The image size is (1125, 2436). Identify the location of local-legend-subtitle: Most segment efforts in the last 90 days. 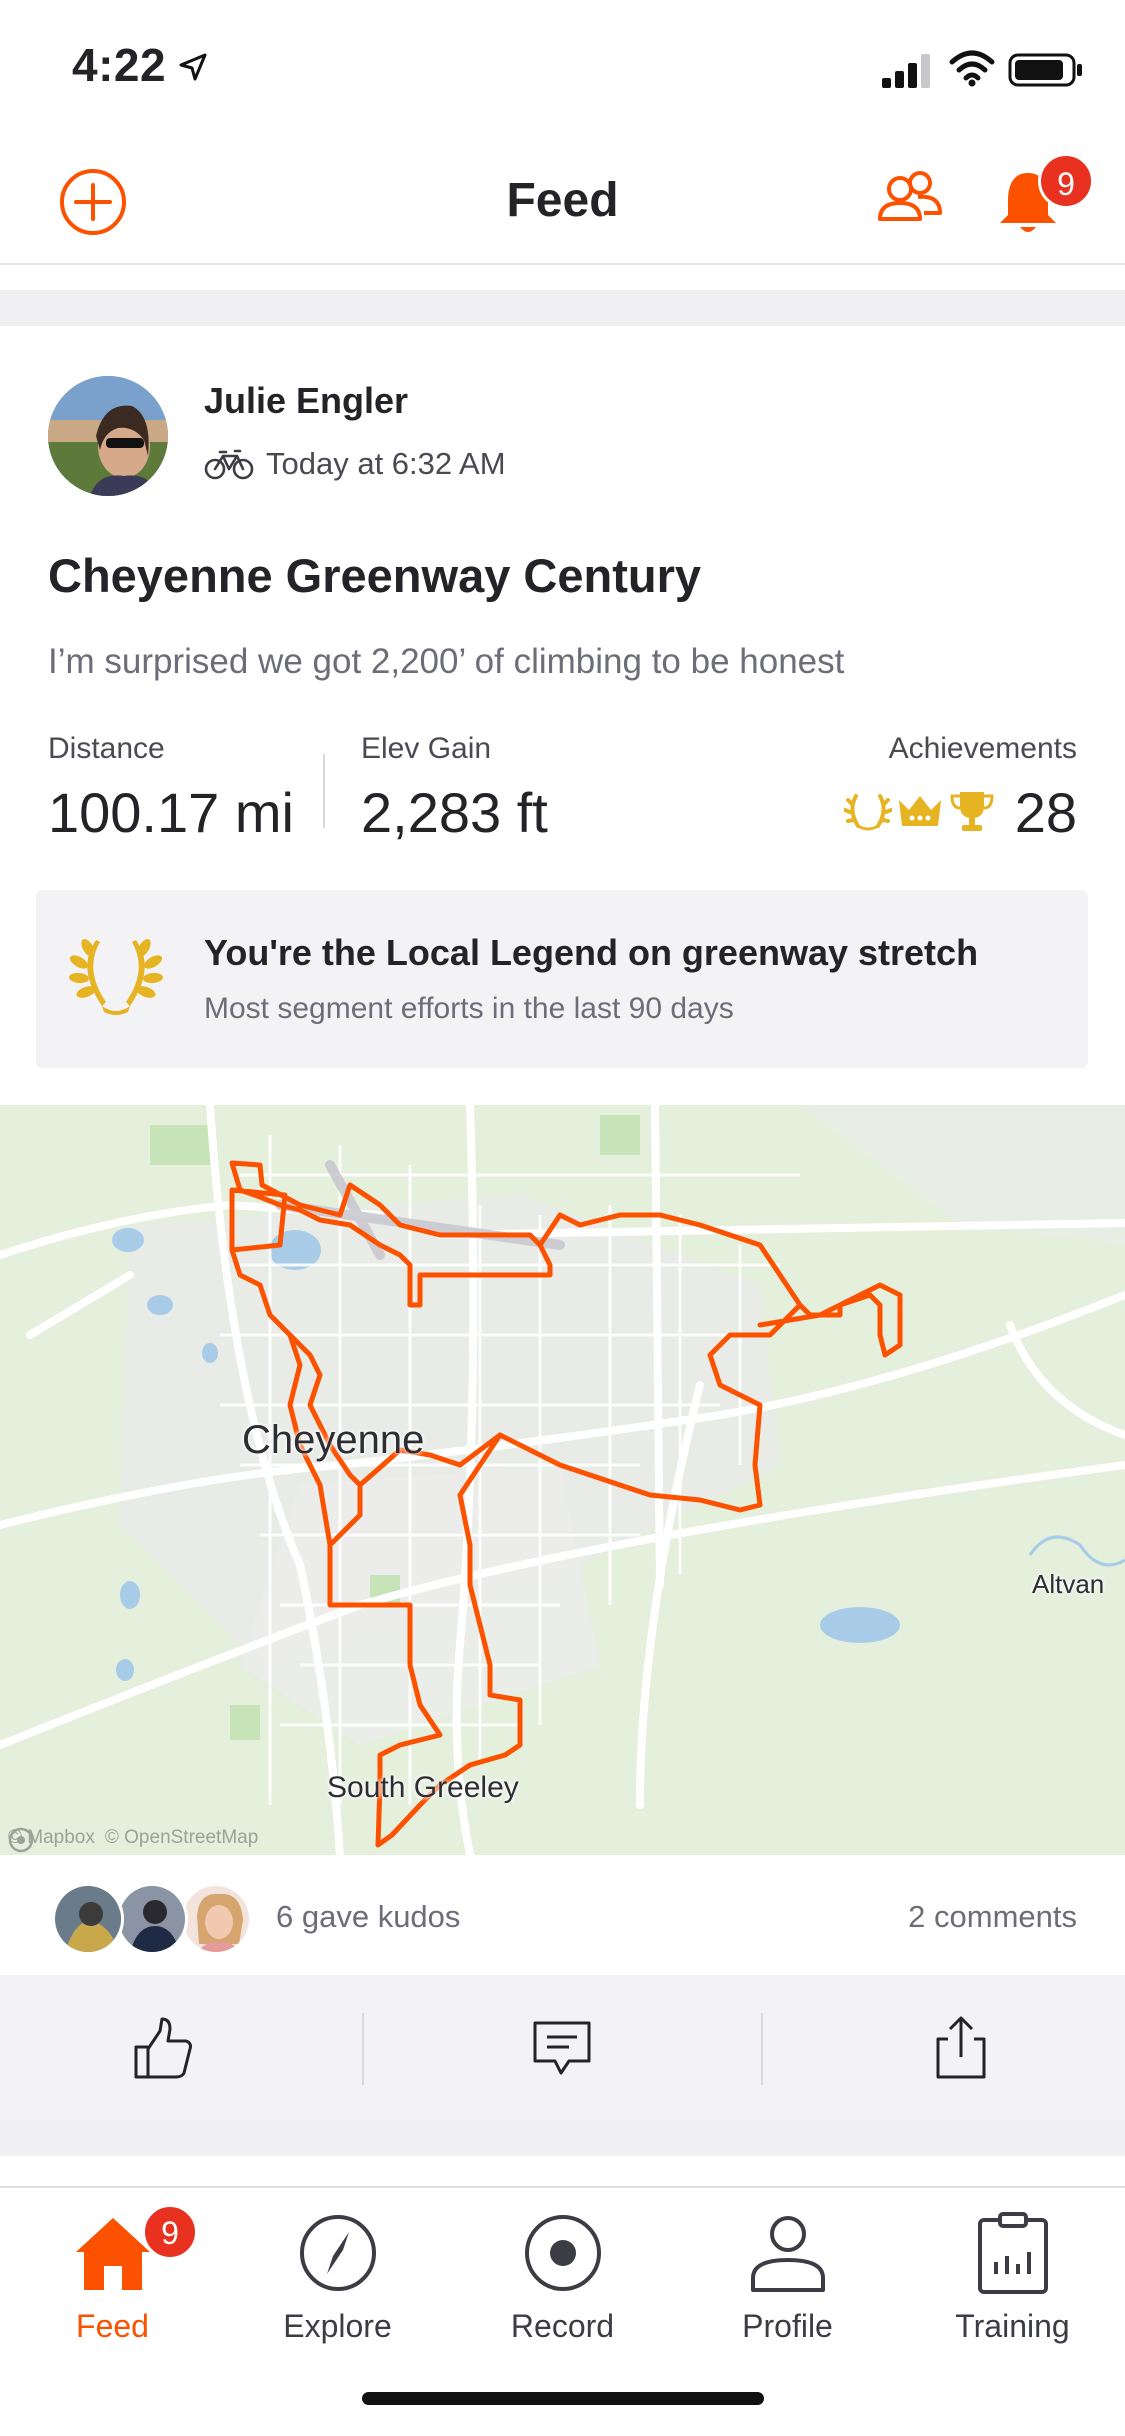
(469, 1008).